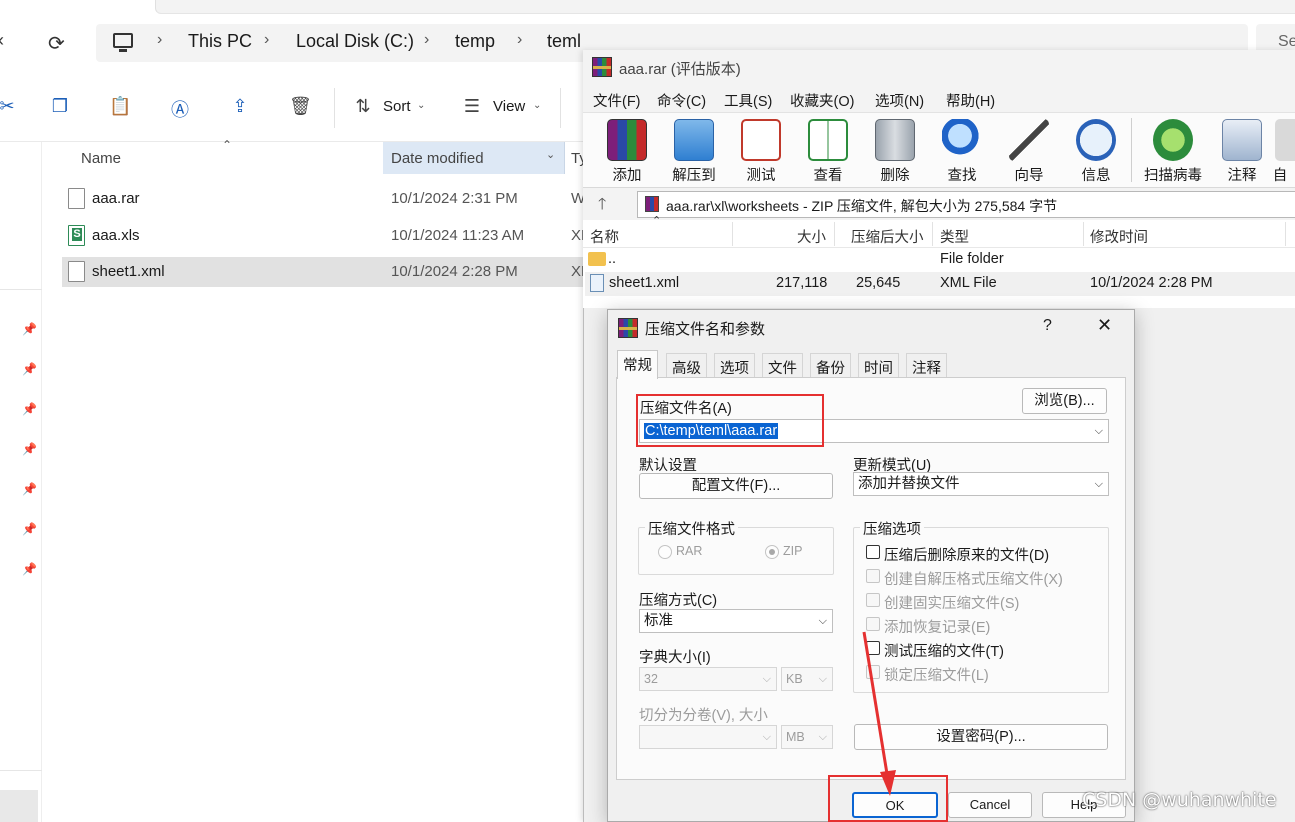 This screenshot has height=822, width=1295. I want to click on dictionary-select: 32 ⌵, so click(708, 679).